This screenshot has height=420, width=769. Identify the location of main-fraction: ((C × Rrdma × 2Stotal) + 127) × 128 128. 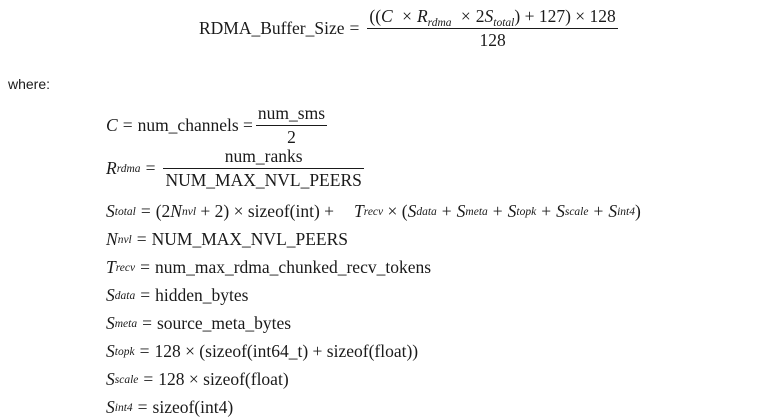
(492, 28).